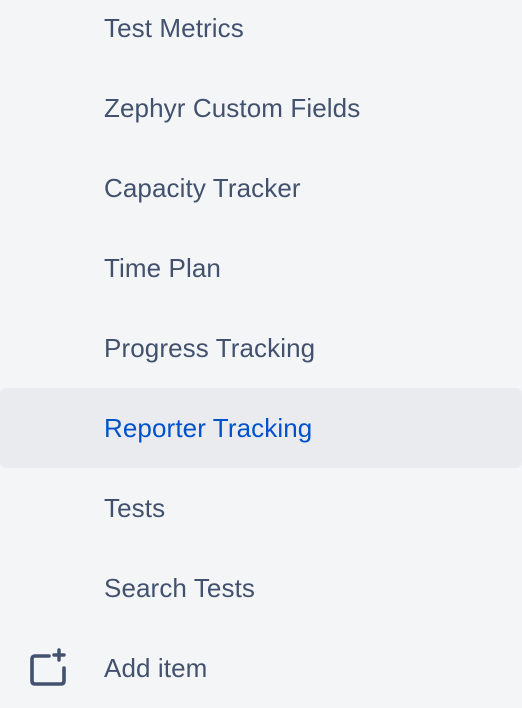 This screenshot has width=522, height=708. Describe the element at coordinates (208, 427) in the screenshot. I see `sidebar-item-label: Reporter Tracking` at that location.